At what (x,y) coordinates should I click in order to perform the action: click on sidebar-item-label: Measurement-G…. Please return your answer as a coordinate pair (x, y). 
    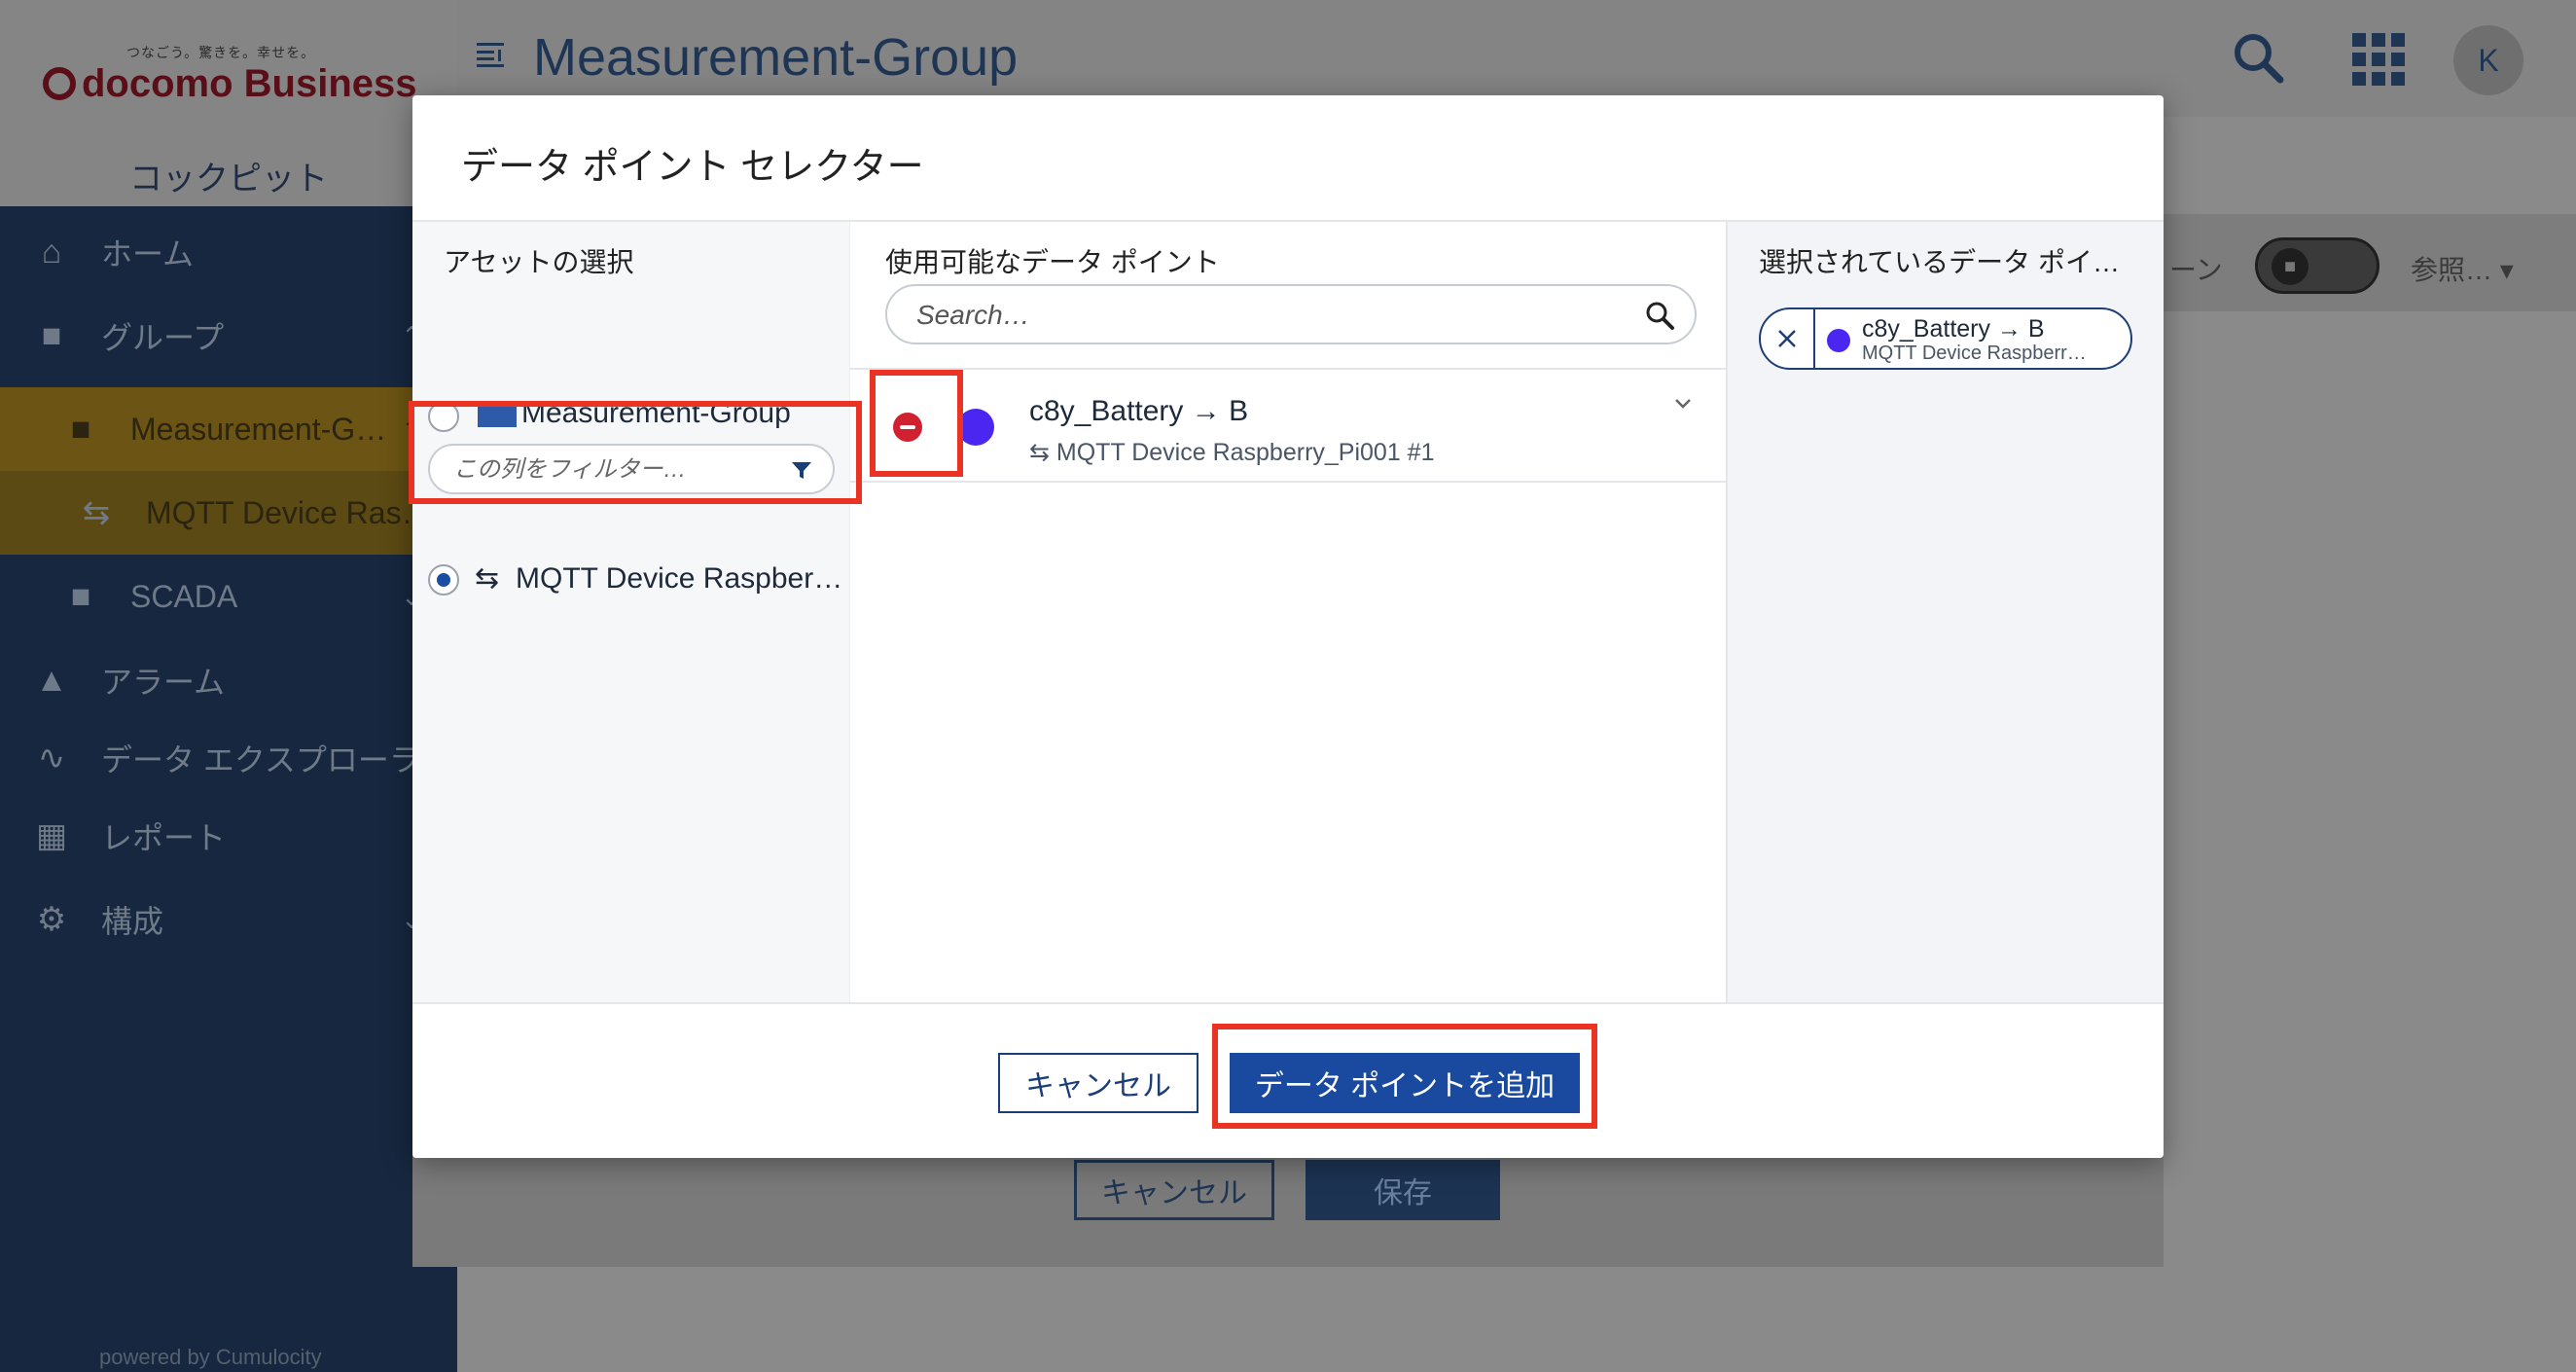
    Looking at the image, I should click on (258, 429).